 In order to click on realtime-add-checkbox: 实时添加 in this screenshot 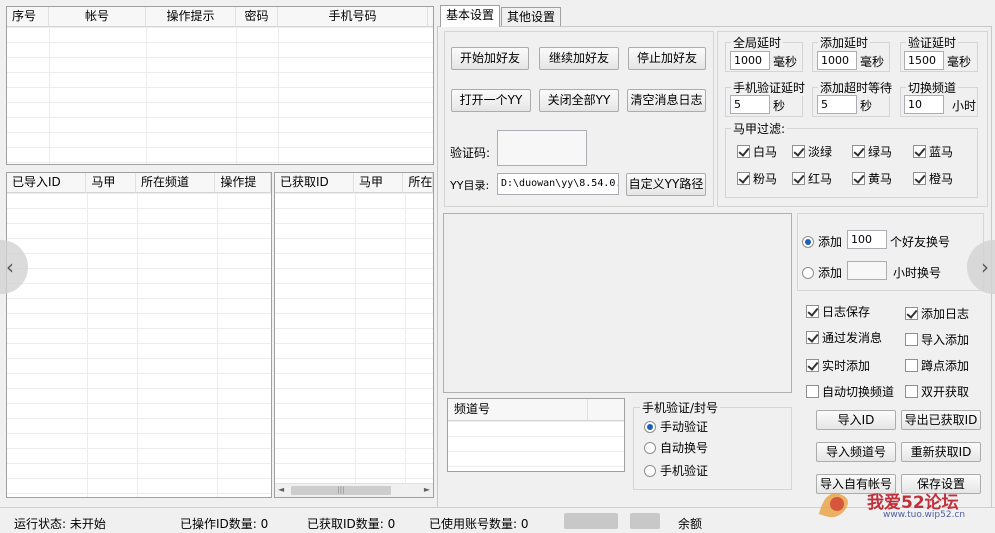, I will do `click(838, 365)`.